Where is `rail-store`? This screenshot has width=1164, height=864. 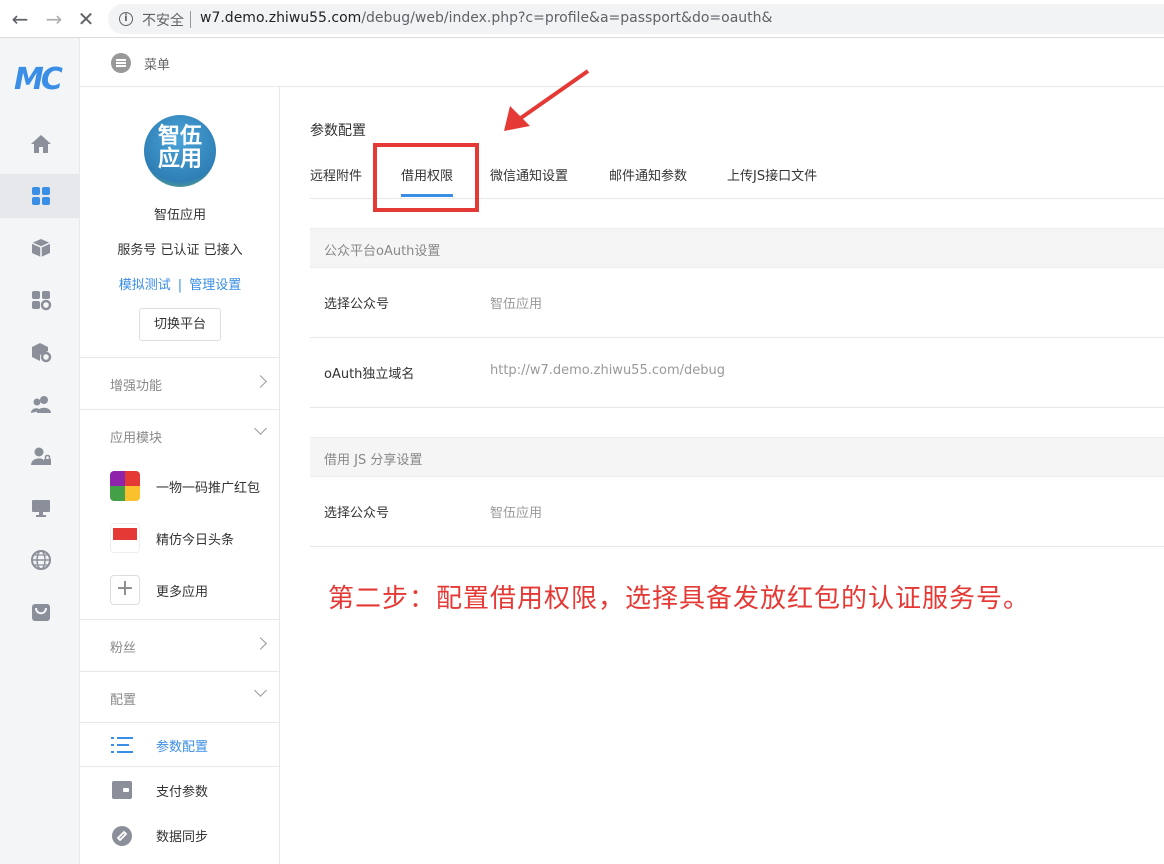
rail-store is located at coordinates (40, 612).